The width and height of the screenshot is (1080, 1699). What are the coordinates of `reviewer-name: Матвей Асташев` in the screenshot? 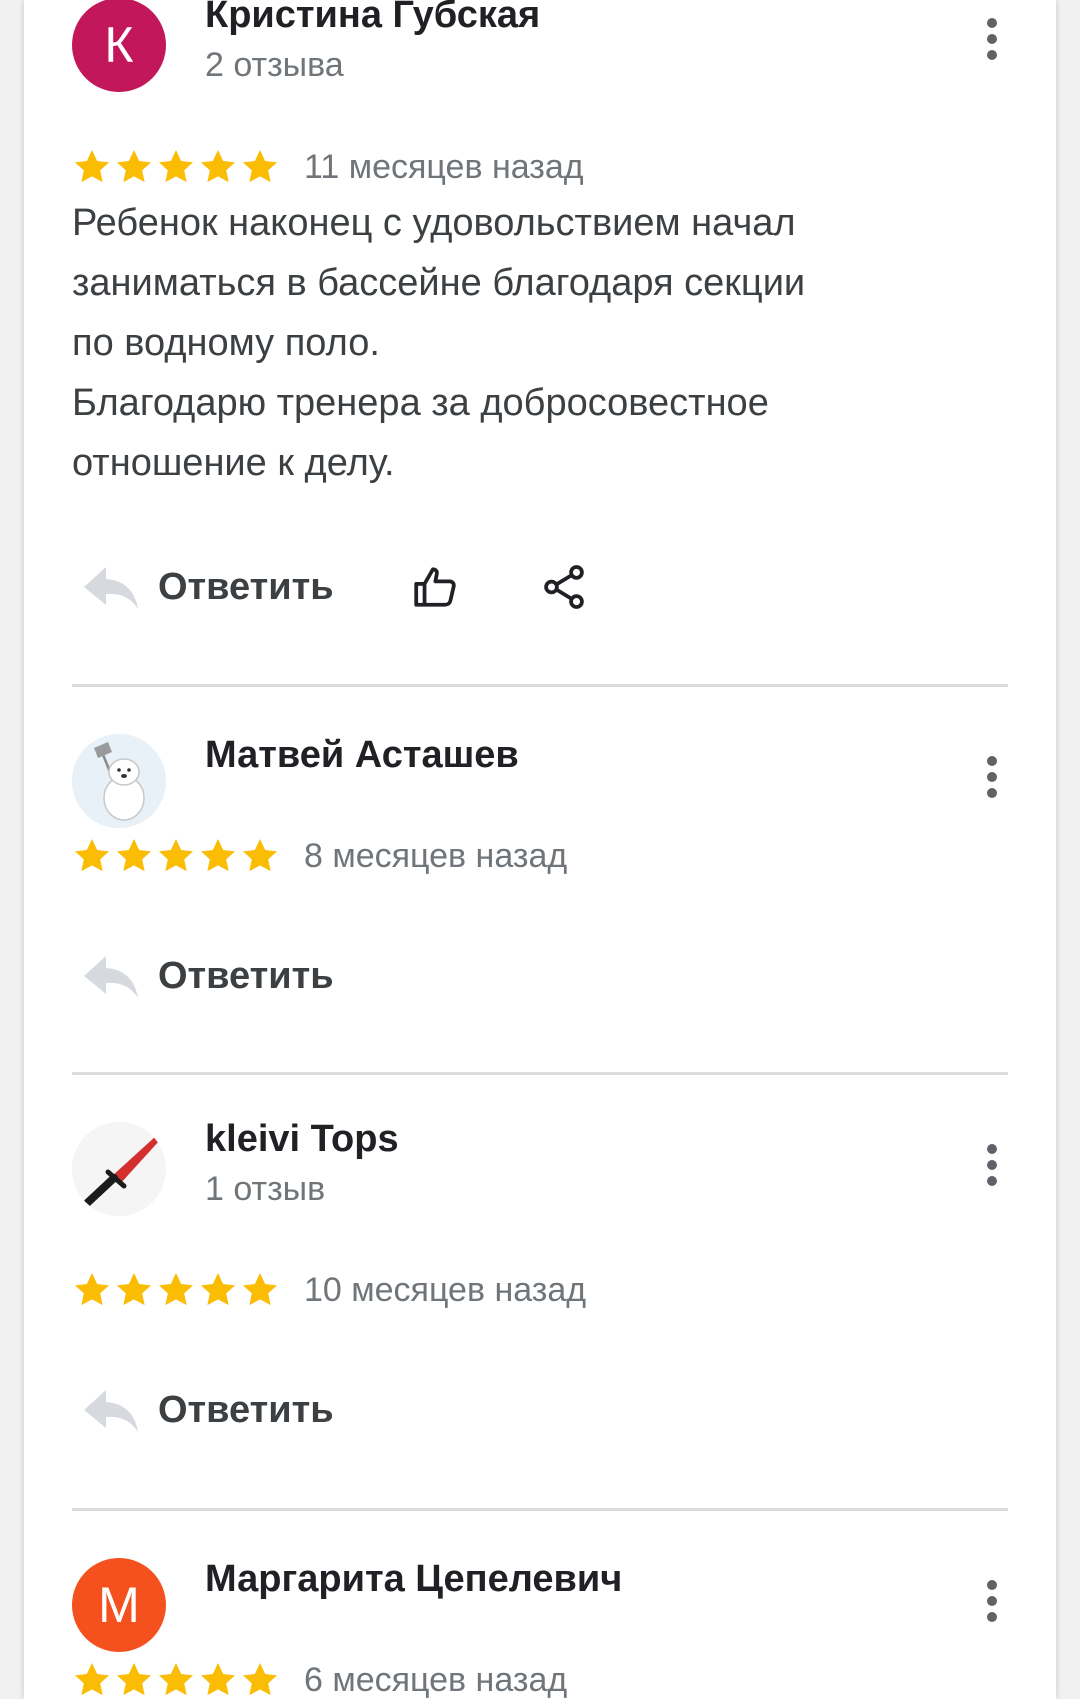 It's located at (362, 755).